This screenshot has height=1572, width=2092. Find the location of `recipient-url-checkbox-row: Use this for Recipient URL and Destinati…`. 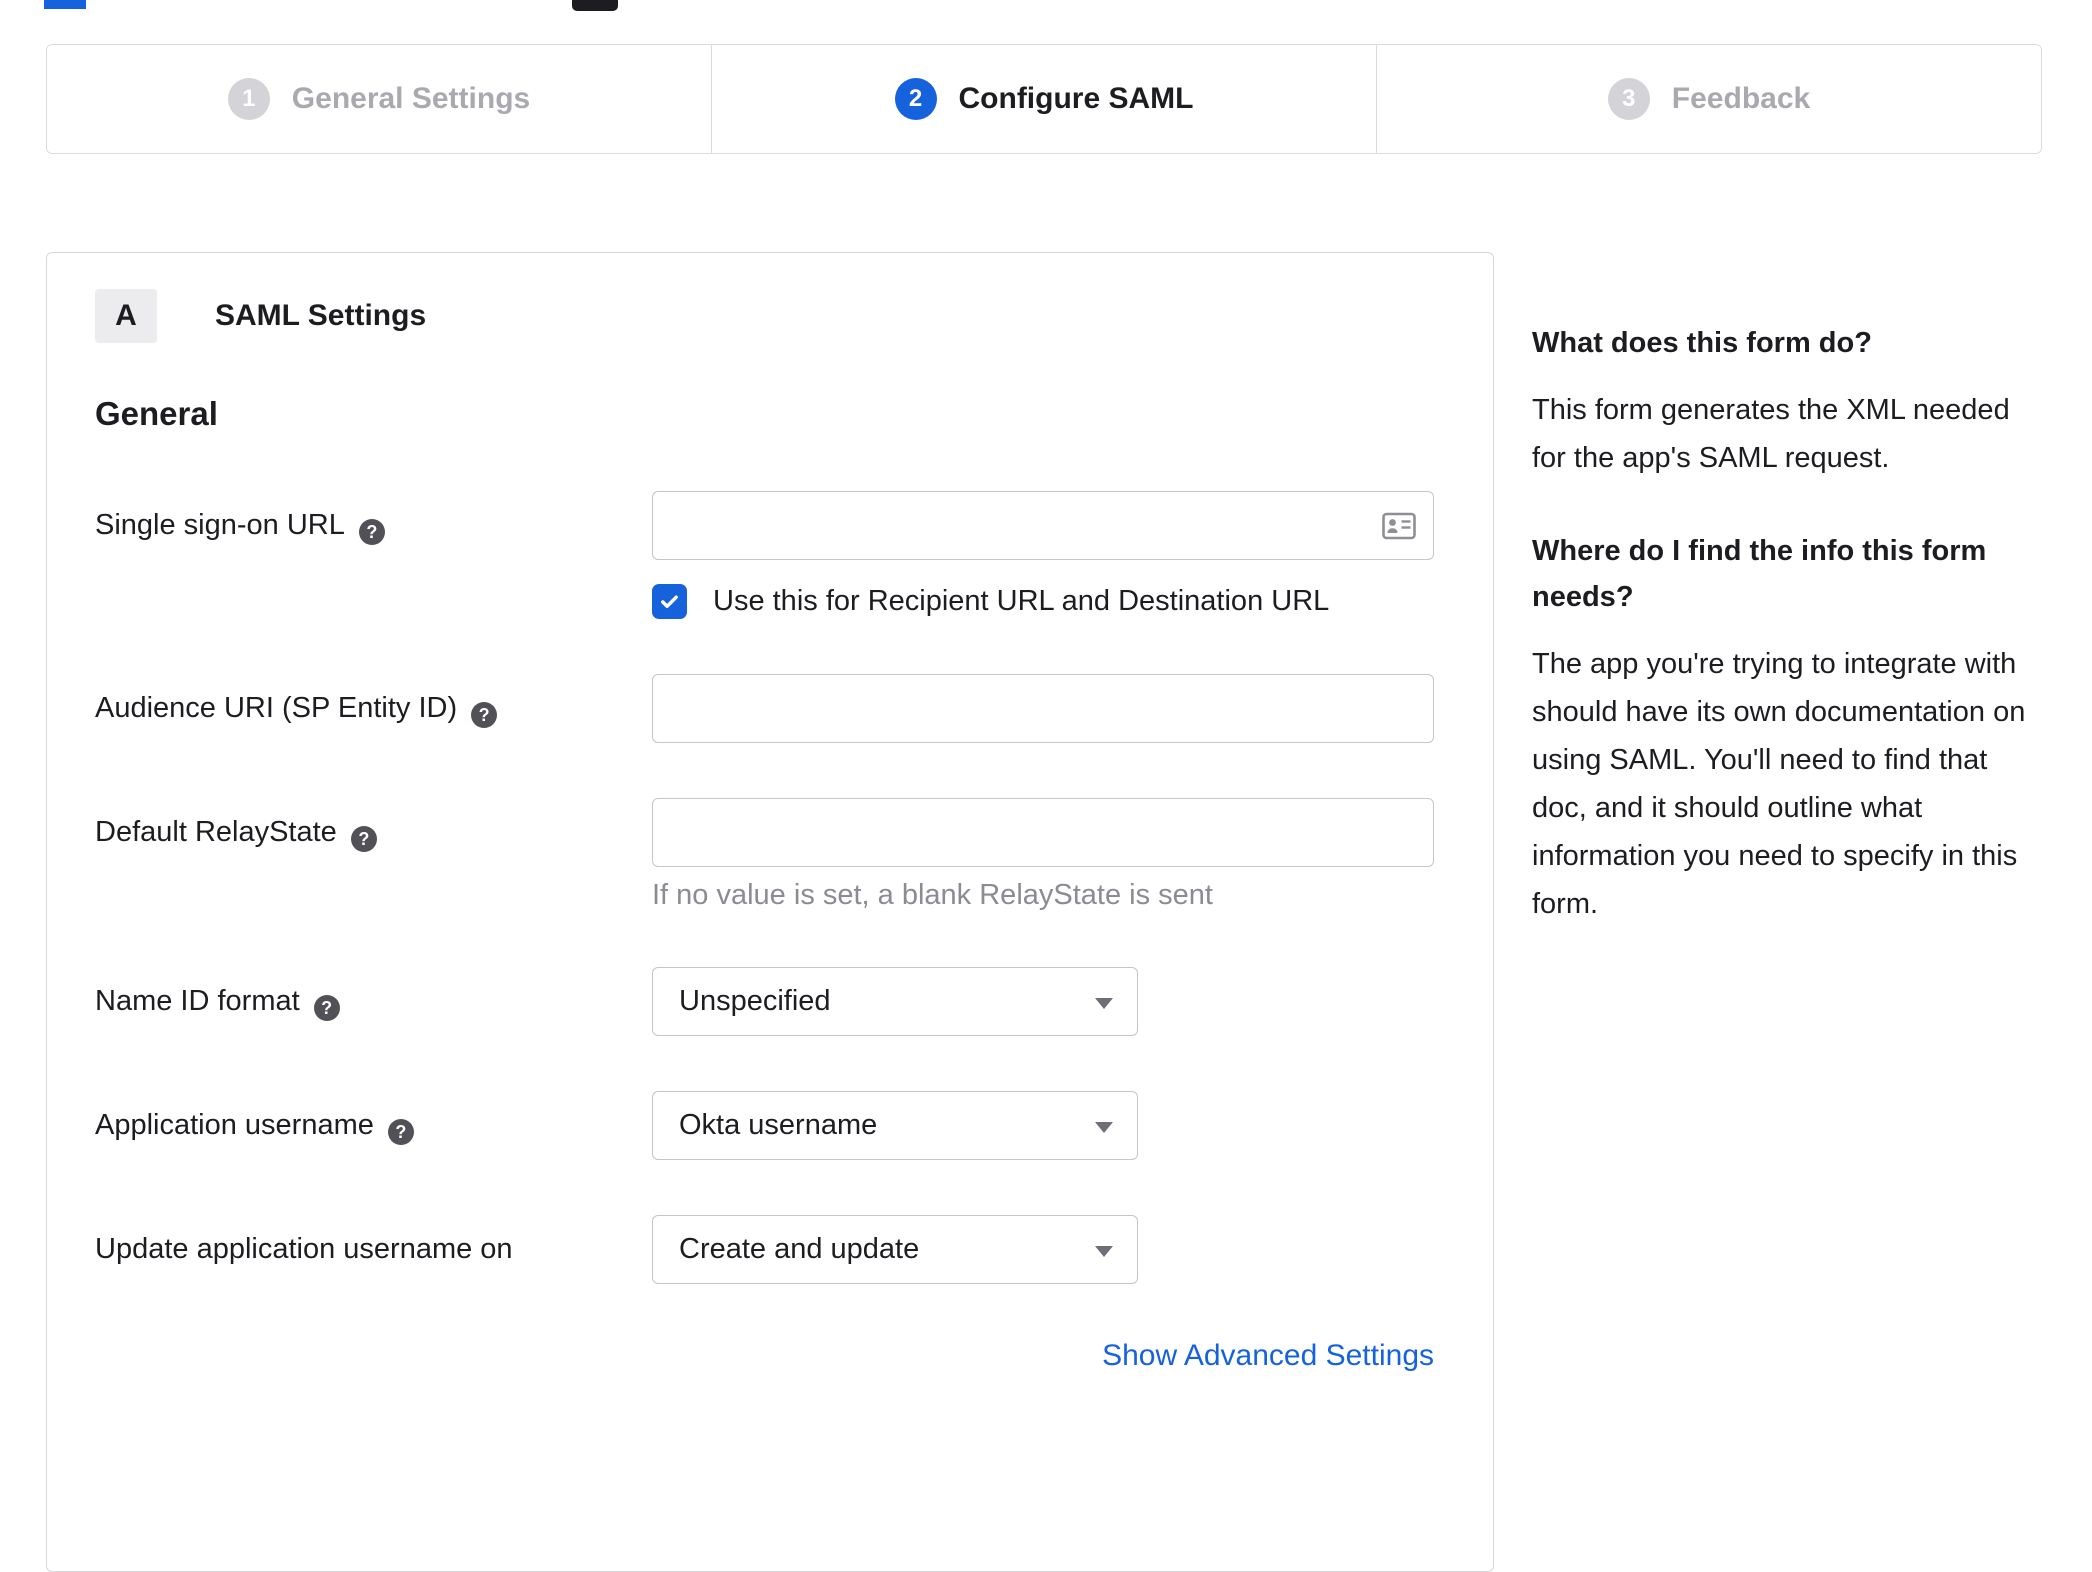

recipient-url-checkbox-row: Use this for Recipient URL and Destinati… is located at coordinates (1048, 601).